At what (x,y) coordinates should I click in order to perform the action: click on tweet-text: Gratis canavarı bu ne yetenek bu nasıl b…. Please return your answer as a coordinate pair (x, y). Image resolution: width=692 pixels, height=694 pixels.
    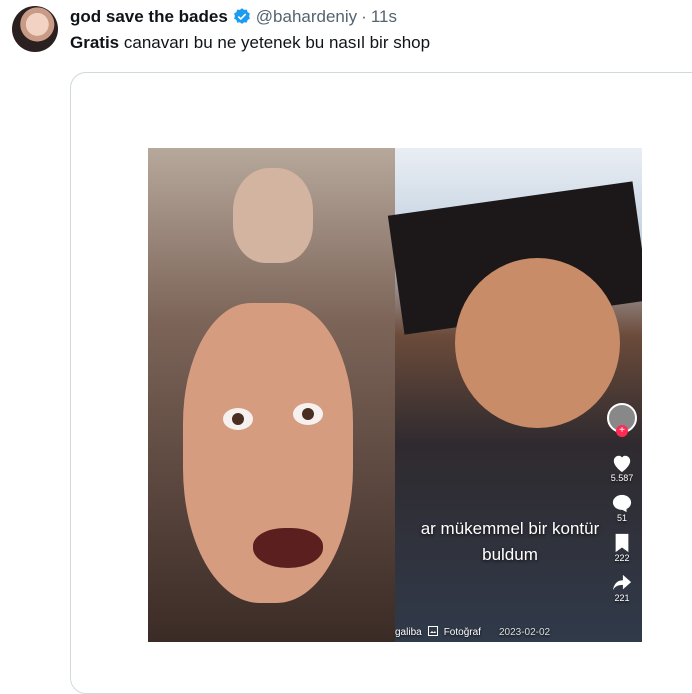
    Looking at the image, I should click on (250, 43).